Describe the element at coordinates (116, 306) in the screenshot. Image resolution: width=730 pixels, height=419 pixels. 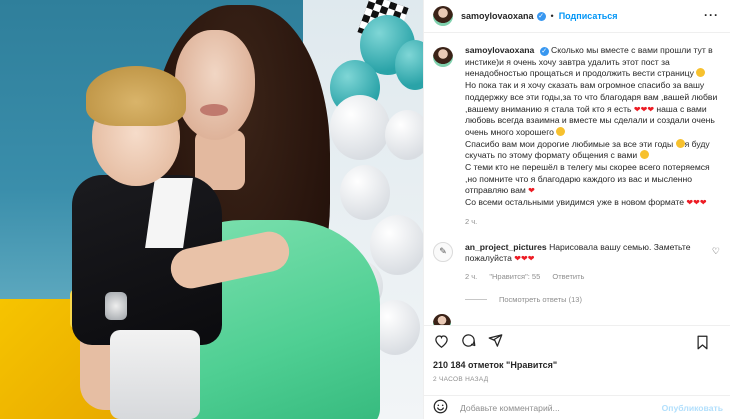
I see `photo-watch` at that location.